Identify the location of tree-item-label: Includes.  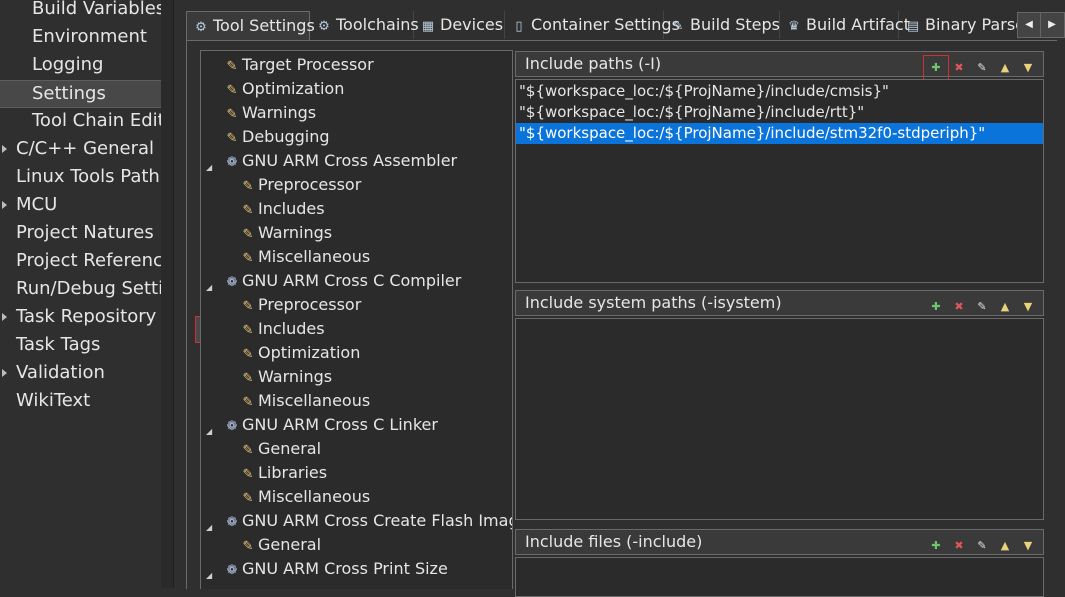
(291, 208).